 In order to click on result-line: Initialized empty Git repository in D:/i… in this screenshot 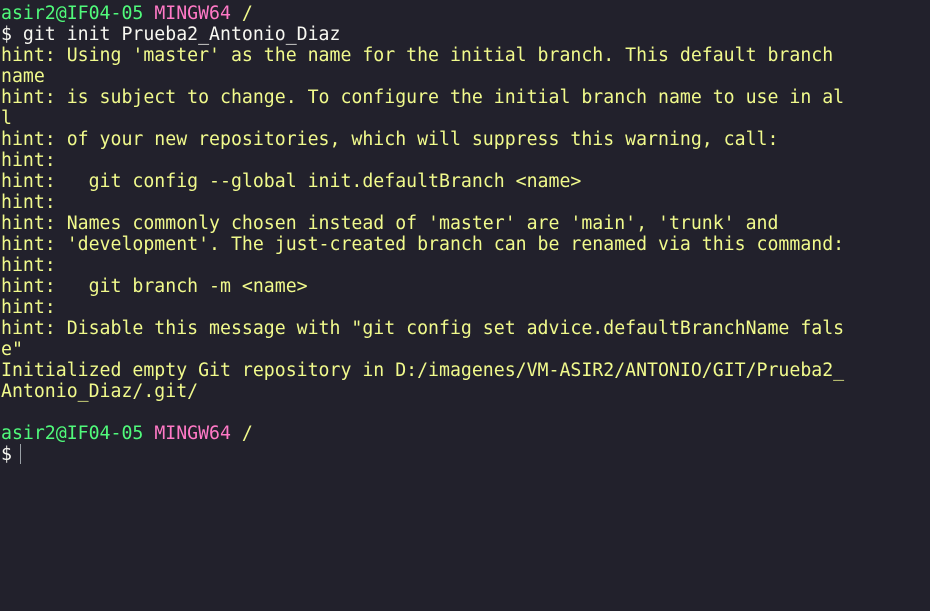, I will do `click(423, 370)`.